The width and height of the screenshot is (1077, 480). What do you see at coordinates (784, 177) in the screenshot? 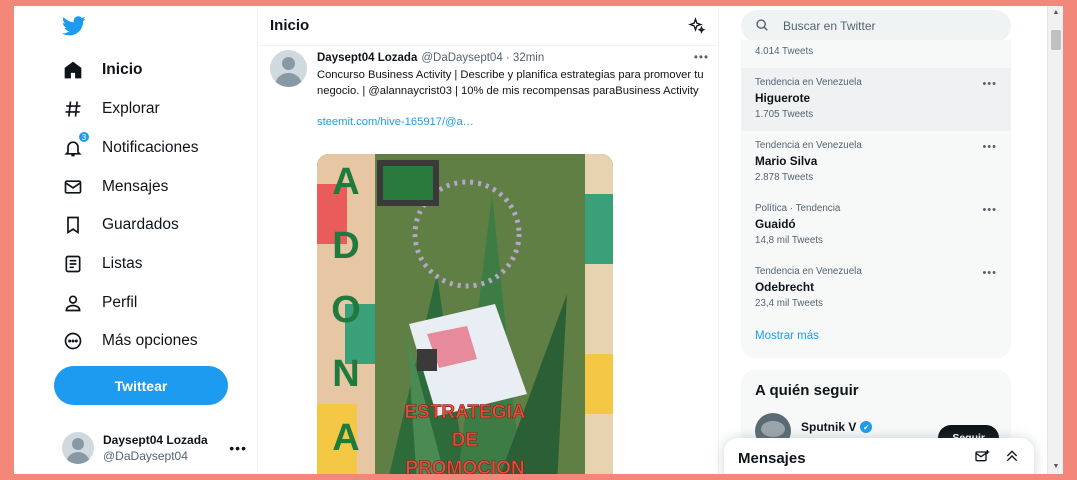
I see `trend-count: 2.878 Tweets` at bounding box center [784, 177].